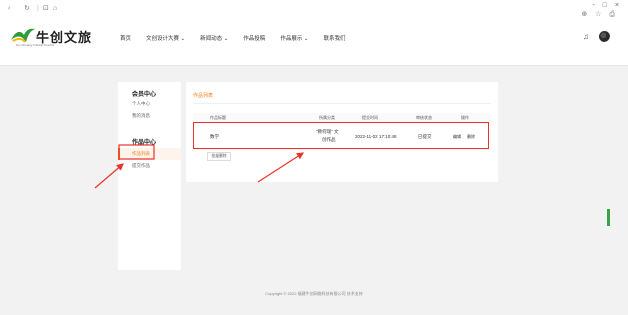  I want to click on site-logo: 牛创文旅 Niu Chuang Cultural Tourism, so click(50, 39).